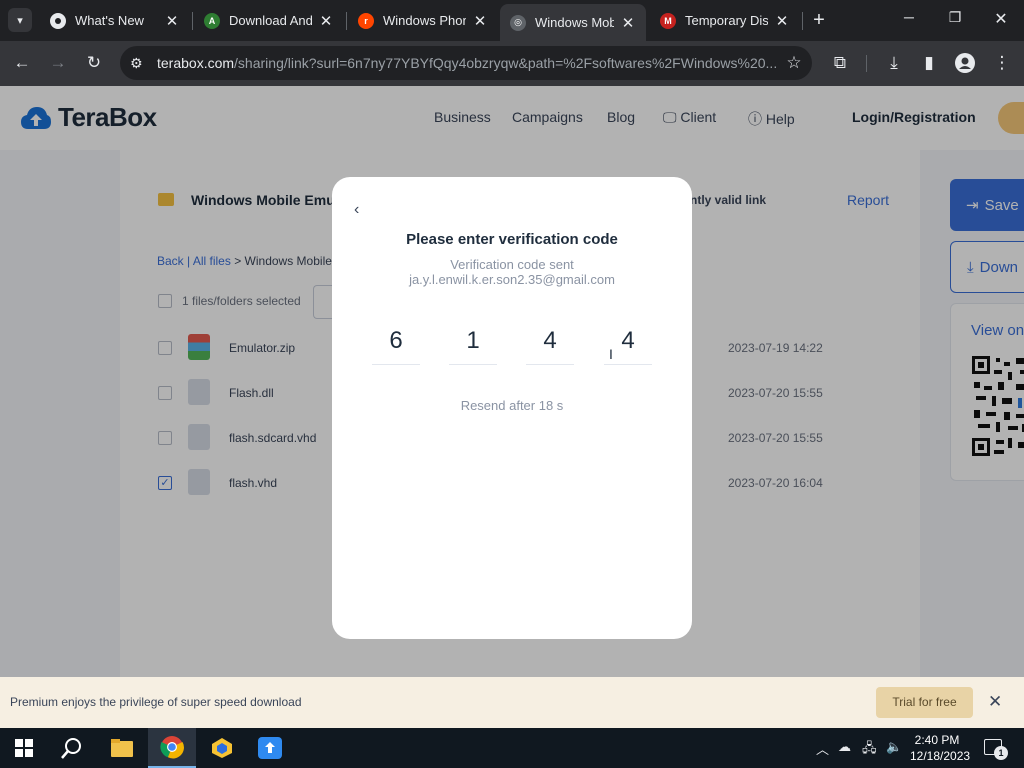  I want to click on dialog-back-button: ‹, so click(356, 210).